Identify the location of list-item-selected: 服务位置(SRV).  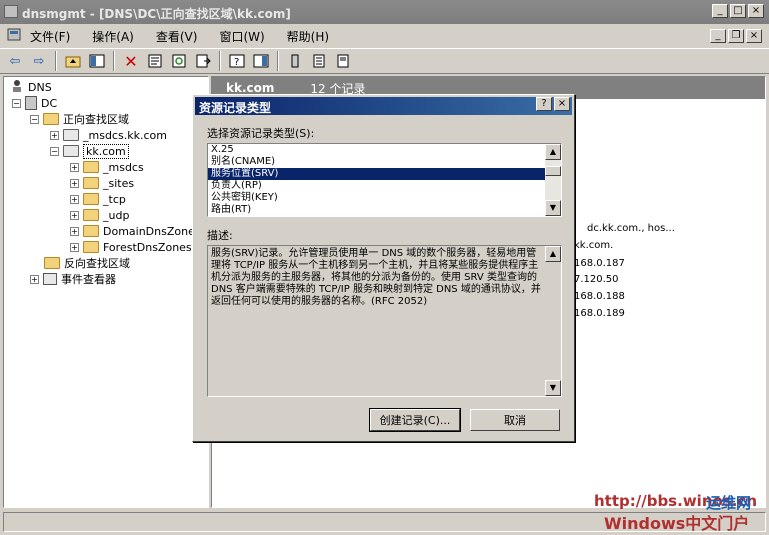
(384, 174).